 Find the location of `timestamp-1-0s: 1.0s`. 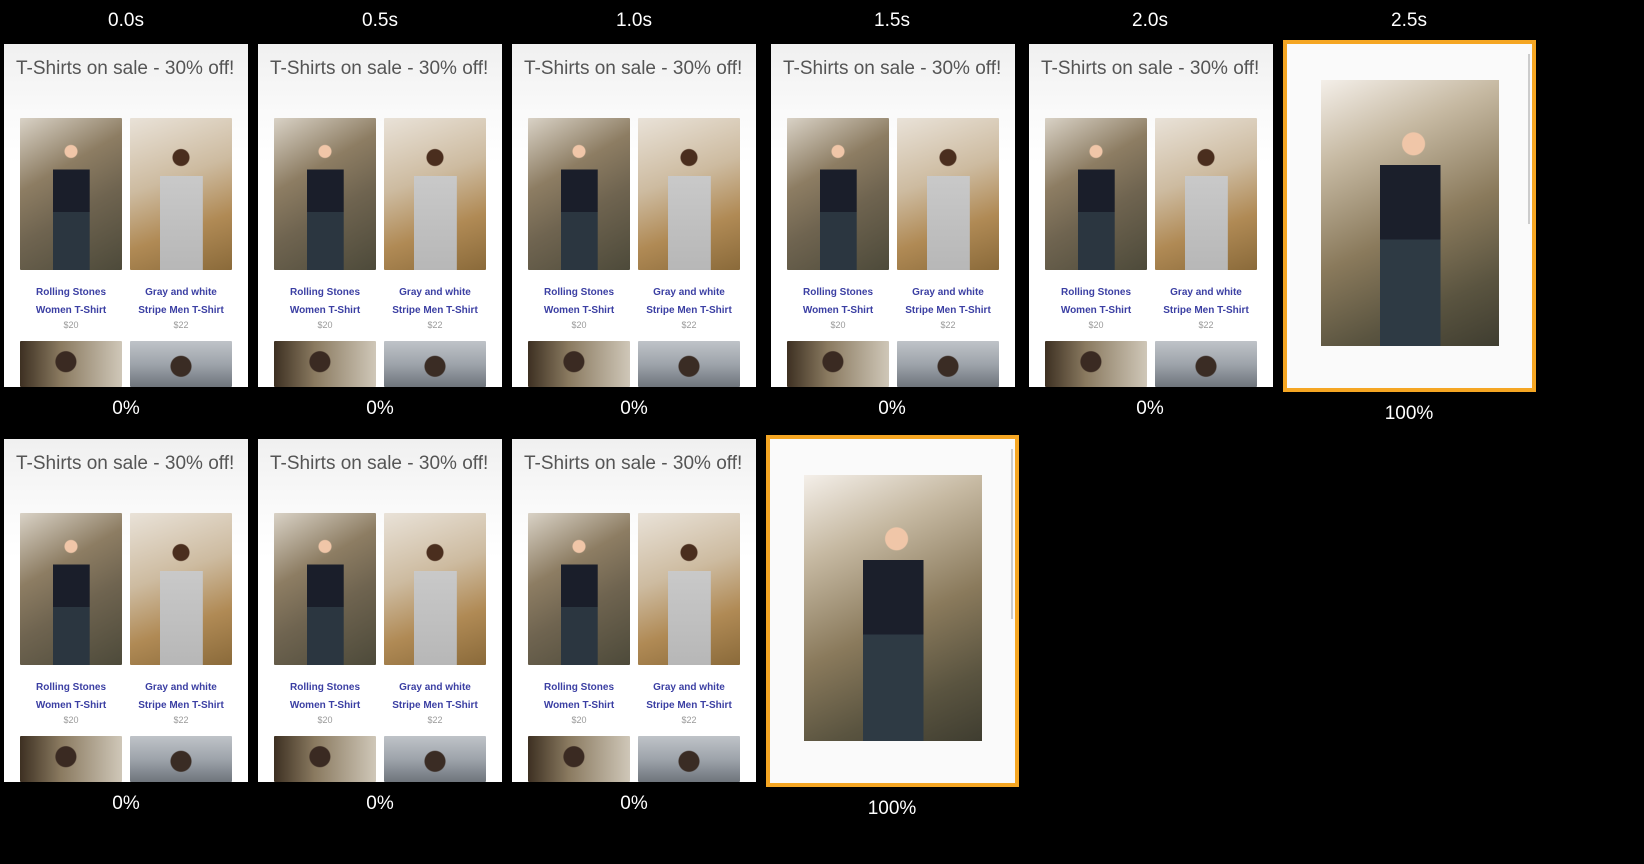

timestamp-1-0s: 1.0s is located at coordinates (634, 20).